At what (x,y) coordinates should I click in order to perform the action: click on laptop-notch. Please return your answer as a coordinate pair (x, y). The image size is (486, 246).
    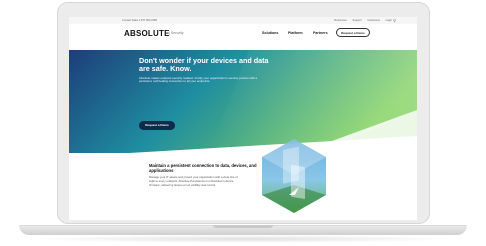
    Looking at the image, I should click on (243, 226).